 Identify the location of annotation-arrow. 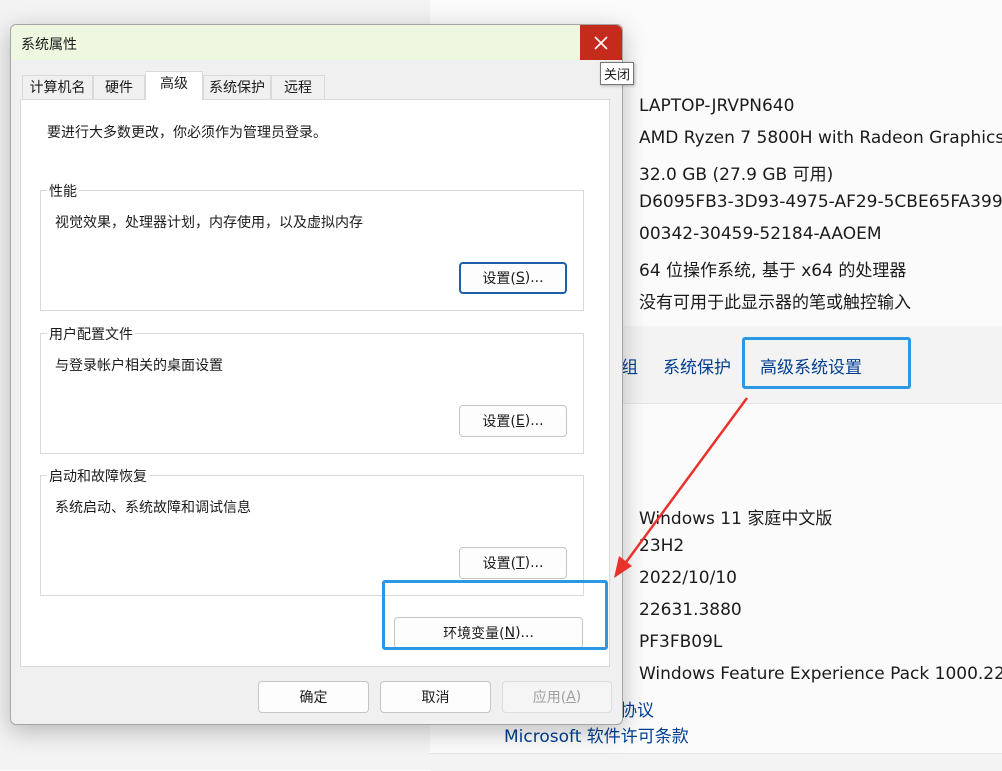
(681, 487).